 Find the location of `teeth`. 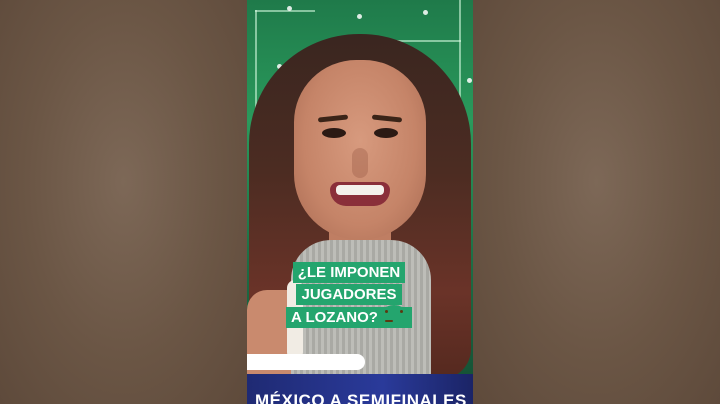

teeth is located at coordinates (360, 190).